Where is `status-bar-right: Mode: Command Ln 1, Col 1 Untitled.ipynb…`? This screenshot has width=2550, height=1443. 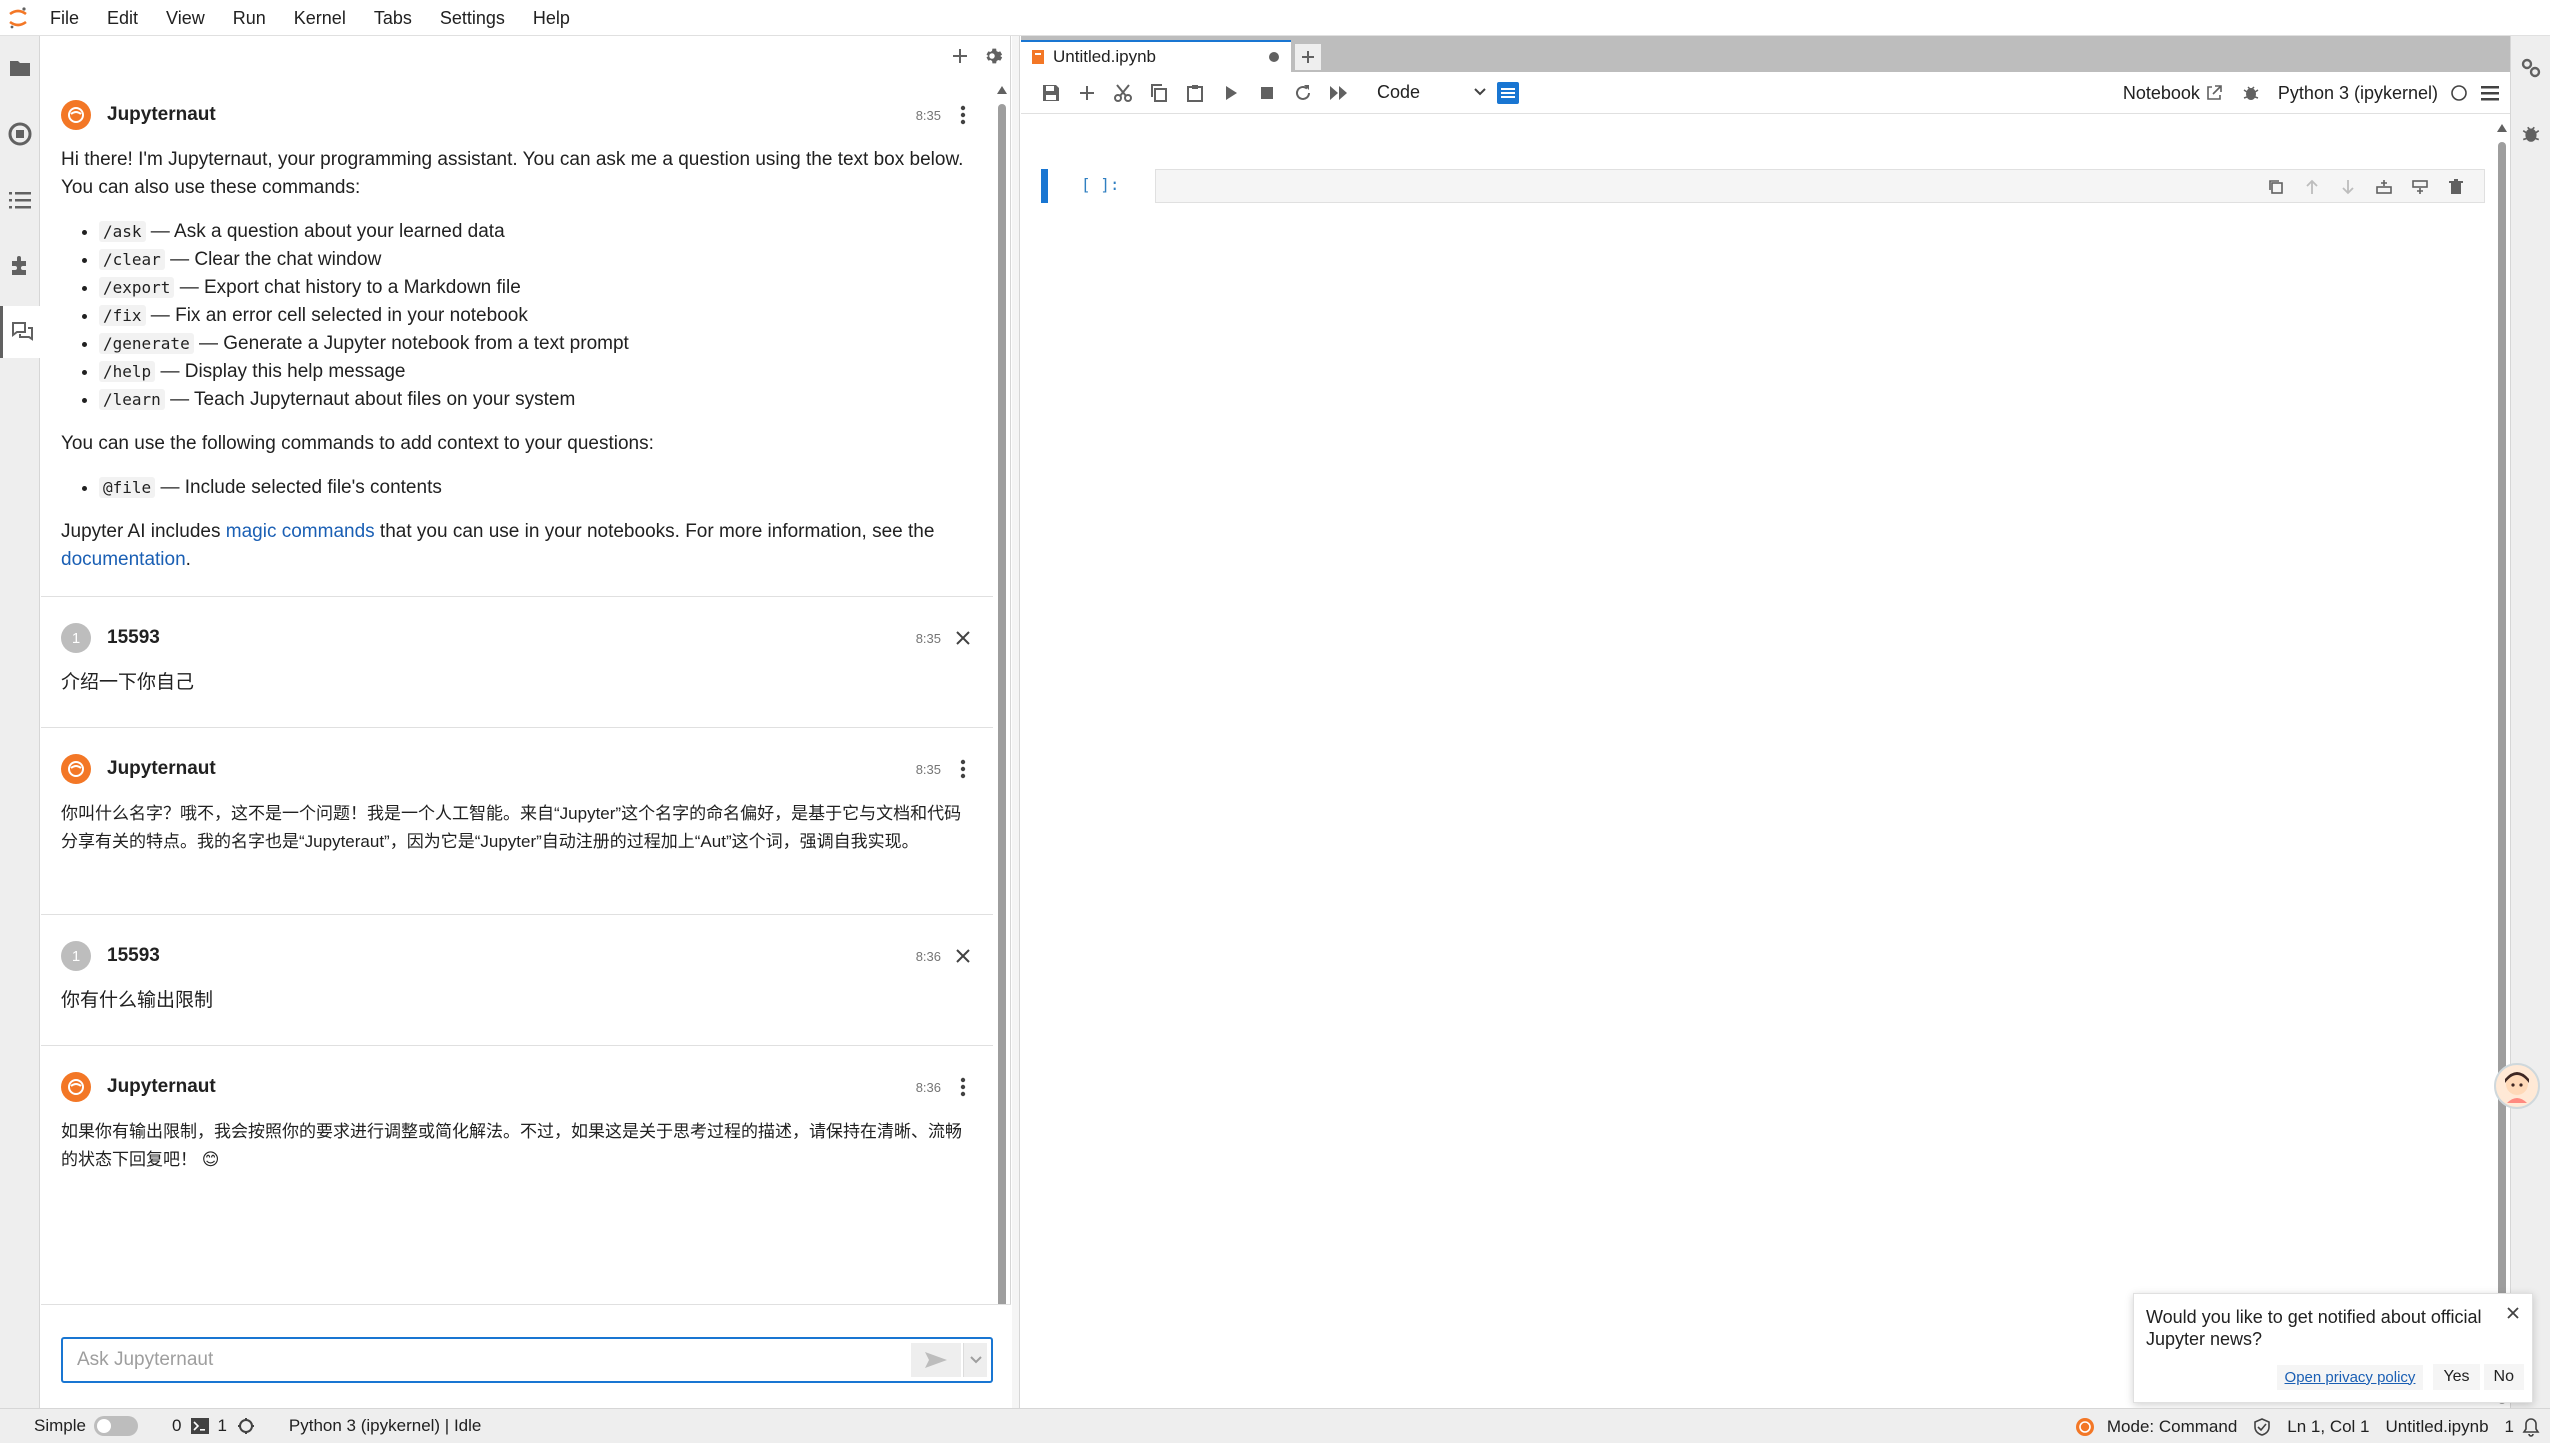
status-bar-right: Mode: Command Ln 1, Col 1 Untitled.ipynb… is located at coordinates (2312, 1426).